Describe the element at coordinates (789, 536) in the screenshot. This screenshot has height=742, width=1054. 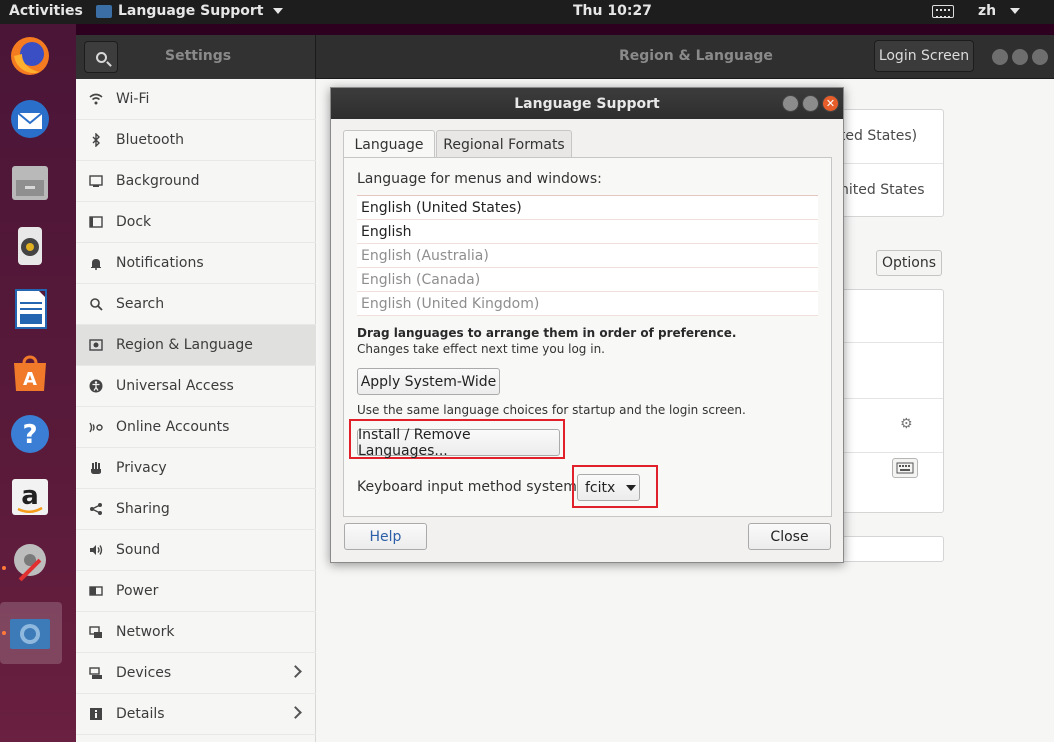
I see `close-button: Close` at that location.